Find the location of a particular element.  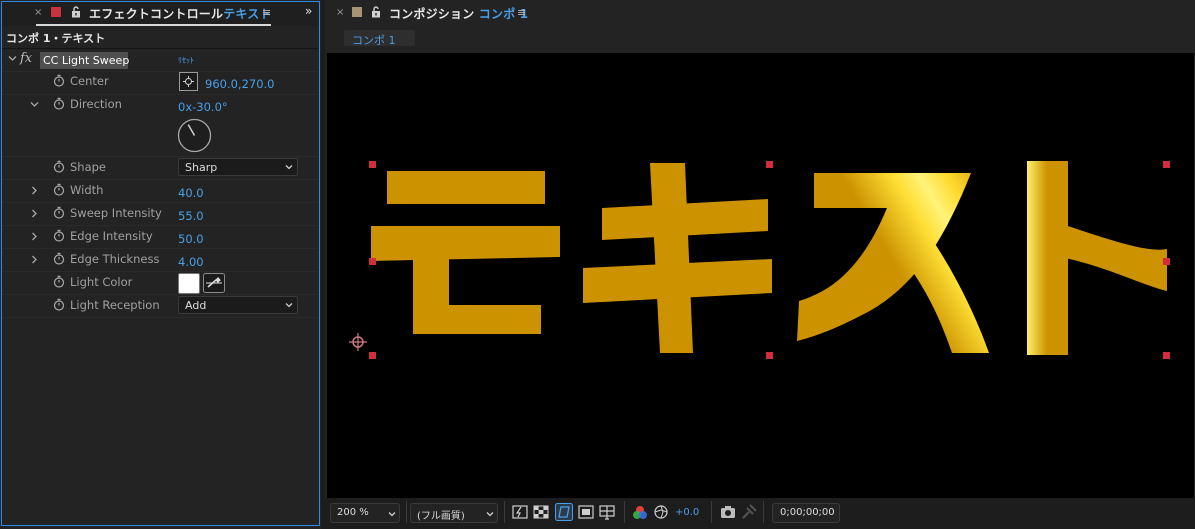

resolution-value: (フル画質) is located at coordinates (441, 516).